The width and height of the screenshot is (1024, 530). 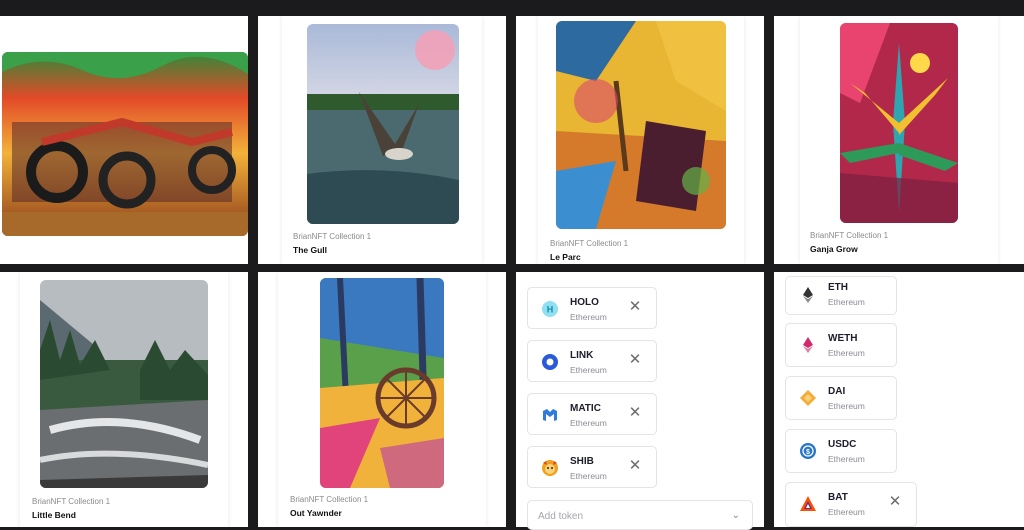 I want to click on token-row-matic: MATIC Ethereum ✕, so click(x=592, y=414).